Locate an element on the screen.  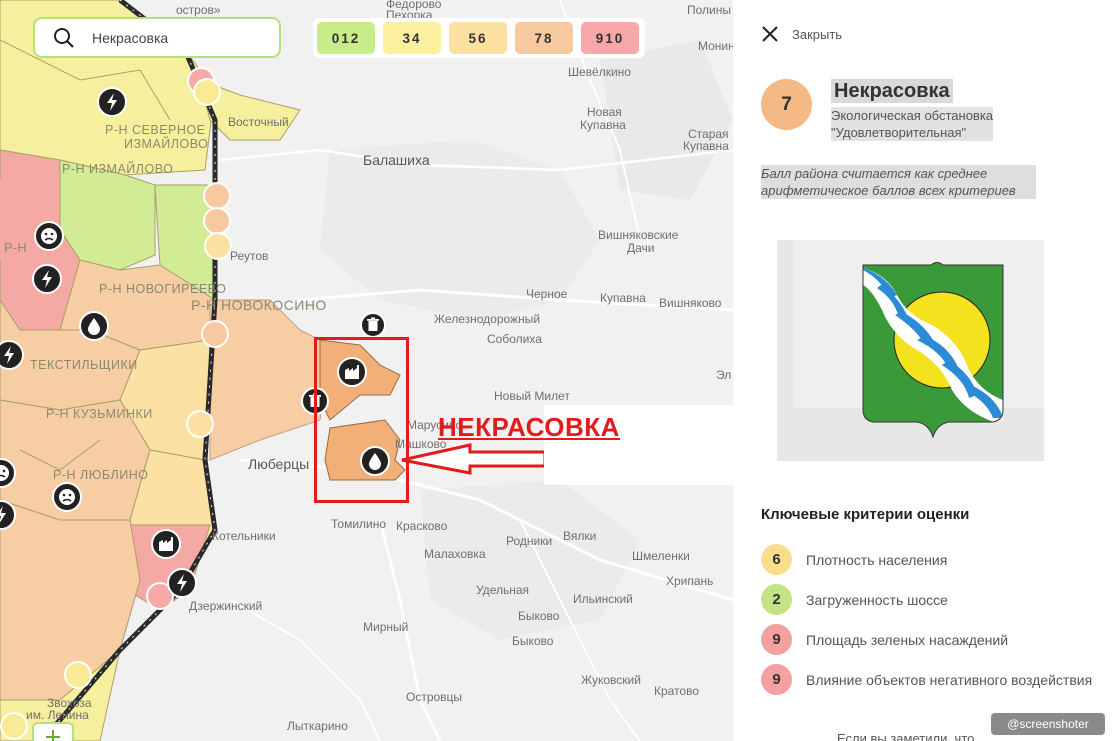
criterion-label: Плотность населения is located at coordinates (877, 559).